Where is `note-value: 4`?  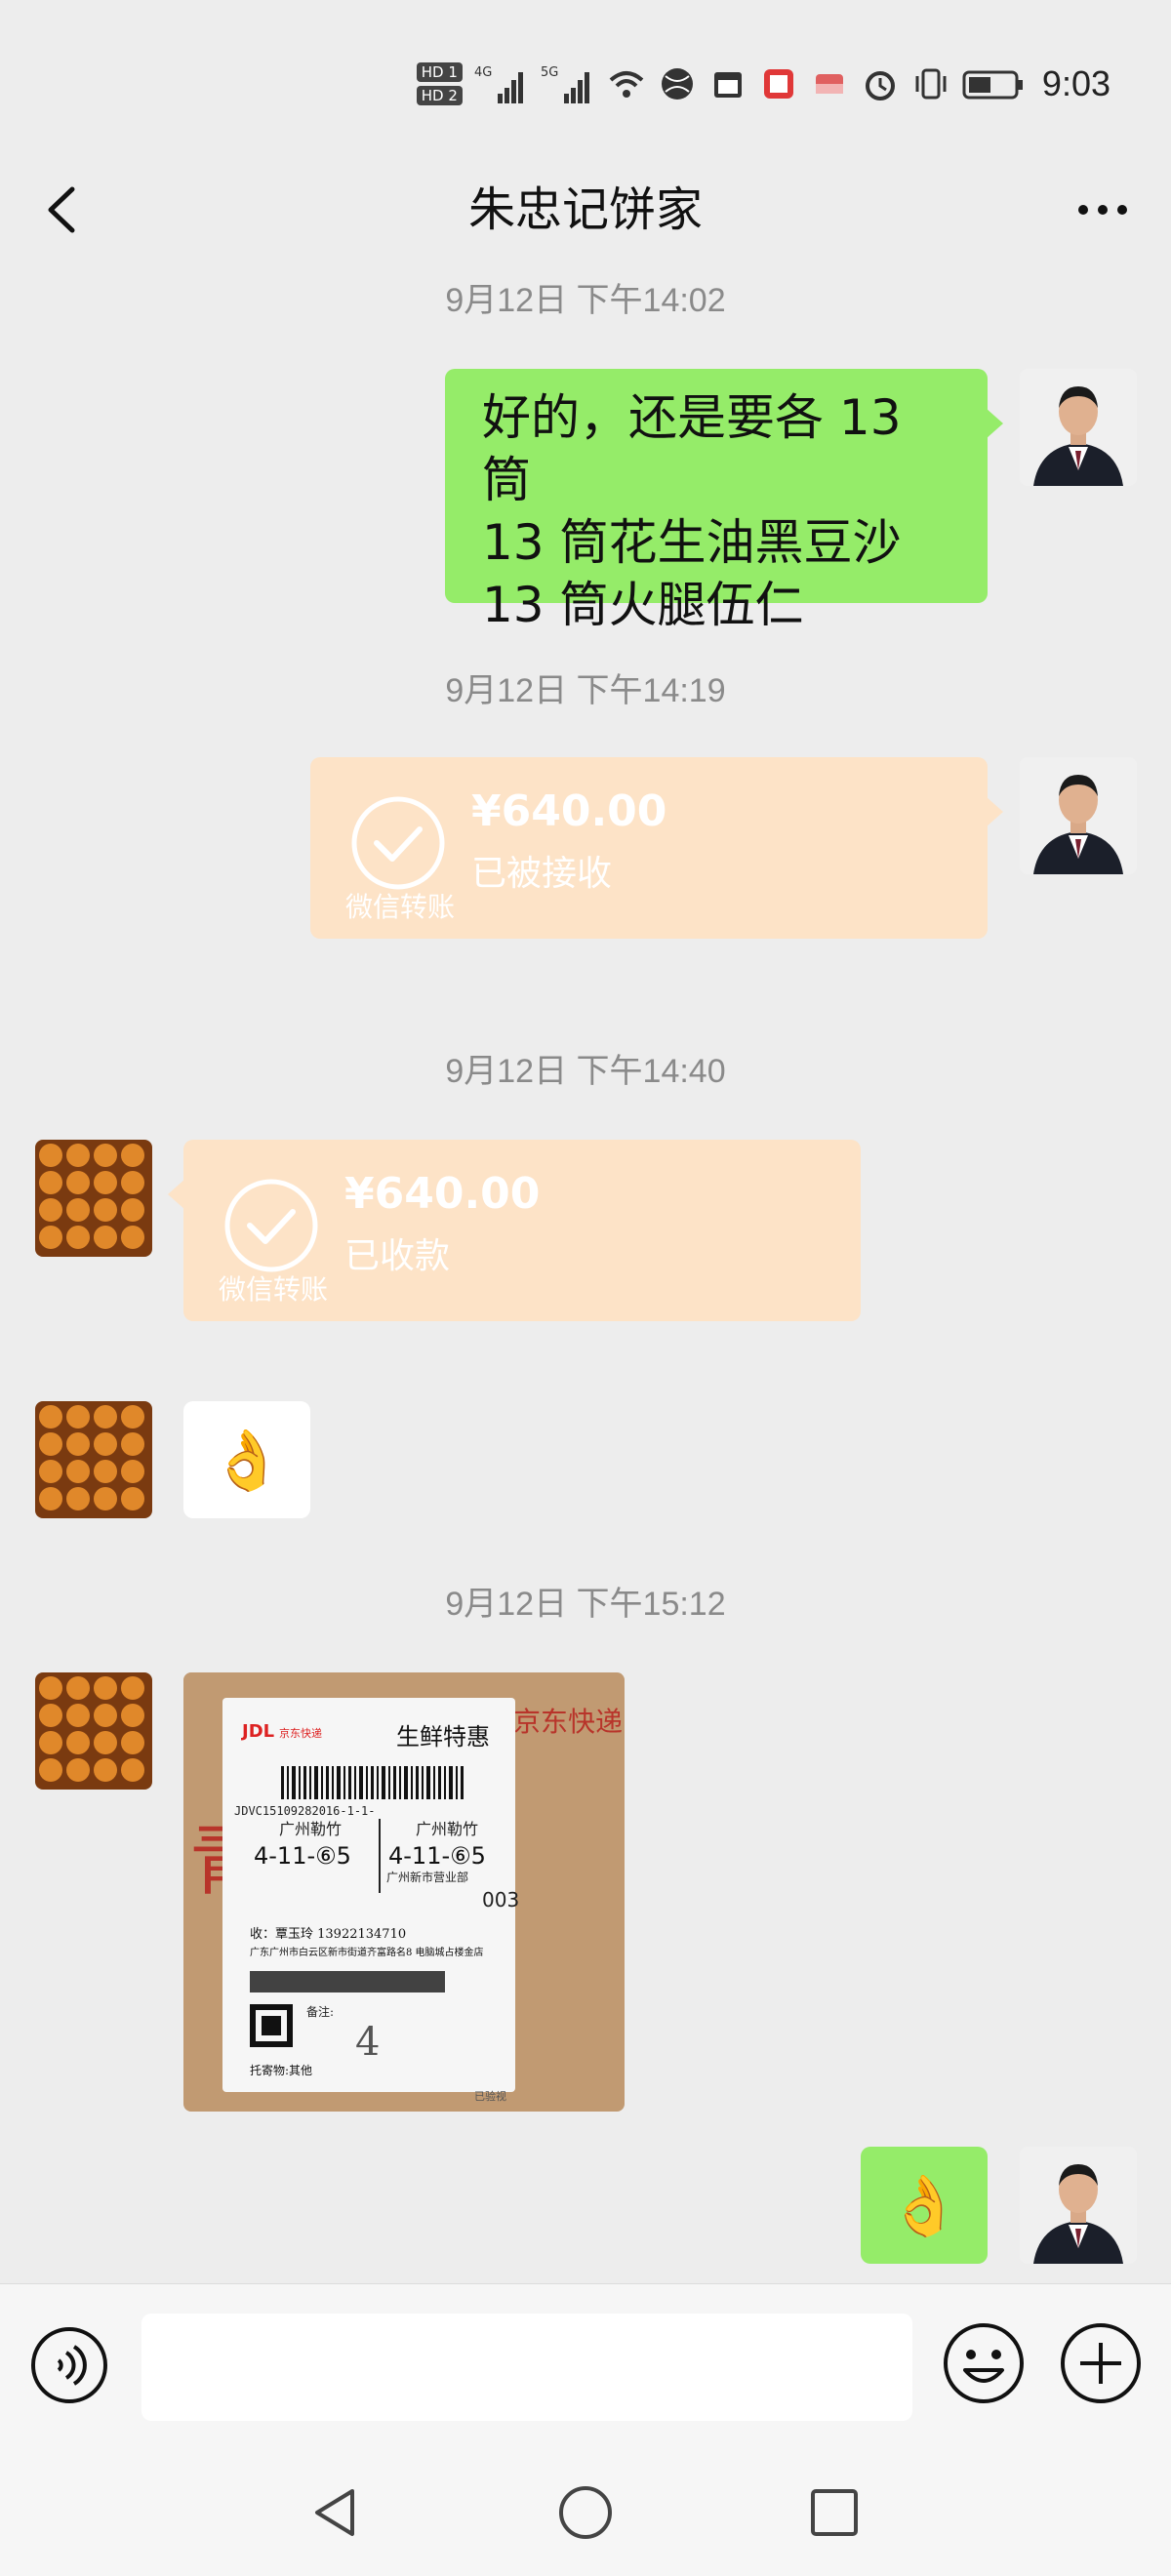 note-value: 4 is located at coordinates (367, 2042).